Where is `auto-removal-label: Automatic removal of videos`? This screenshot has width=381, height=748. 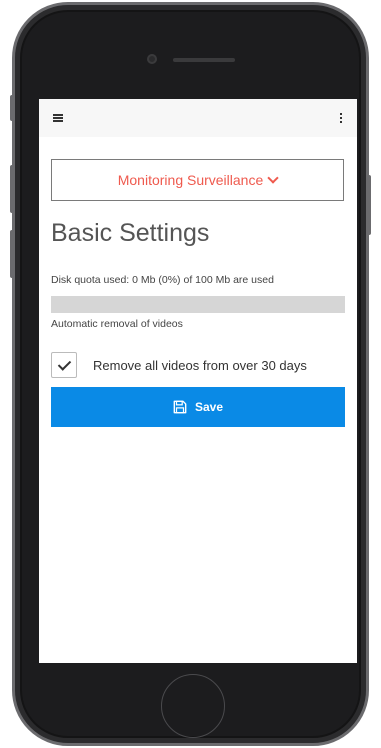 auto-removal-label: Automatic removal of videos is located at coordinates (117, 324).